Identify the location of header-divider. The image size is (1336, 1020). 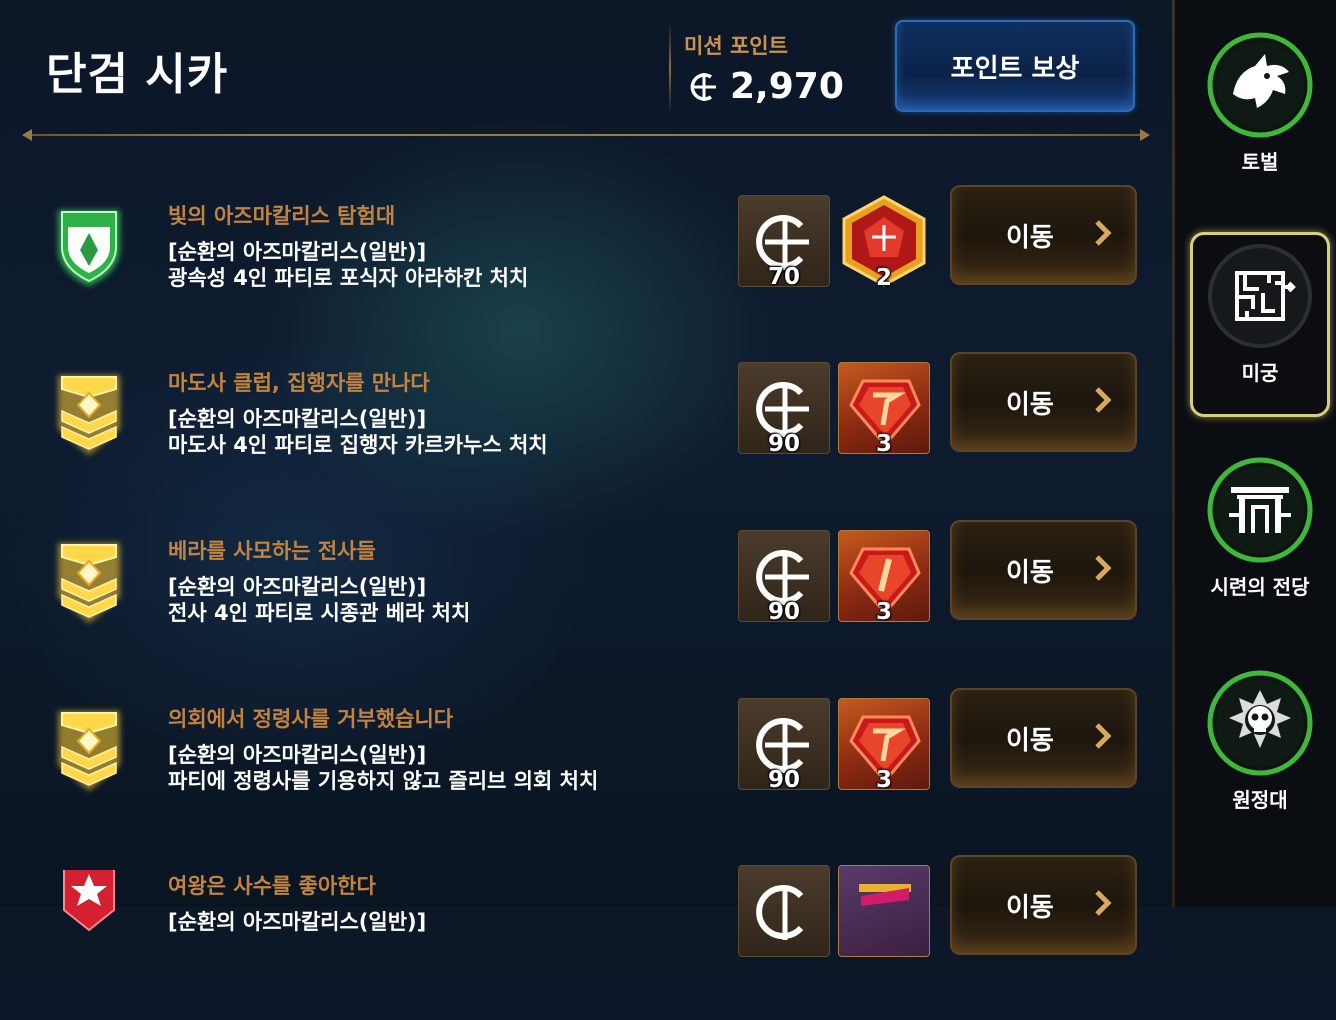
(587, 135).